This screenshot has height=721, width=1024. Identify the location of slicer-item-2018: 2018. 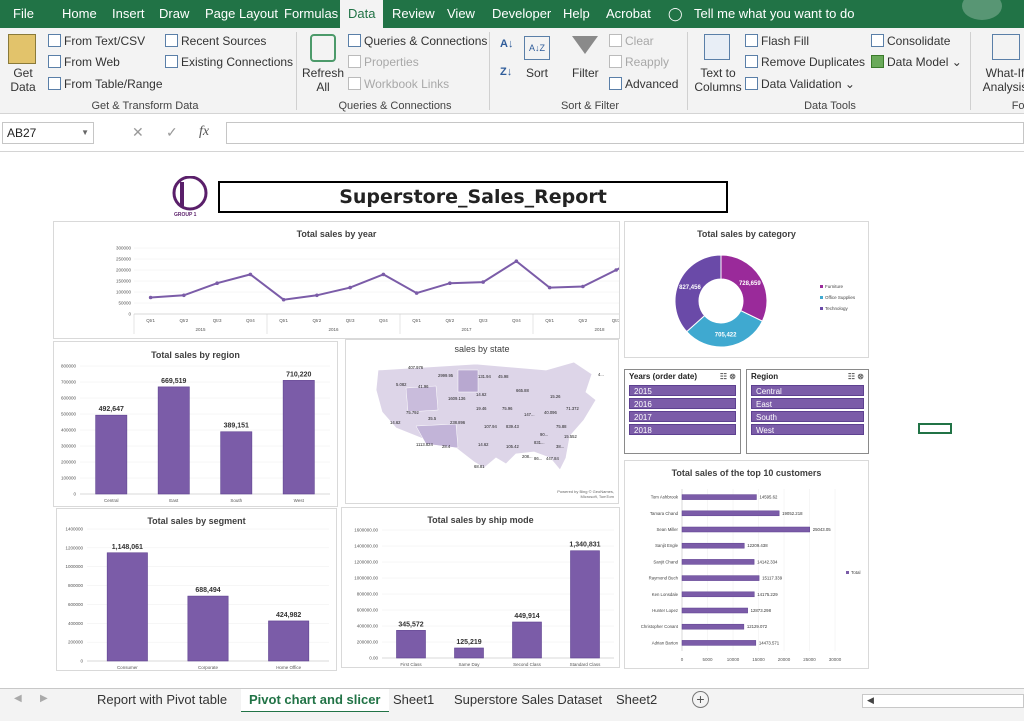
(682, 429).